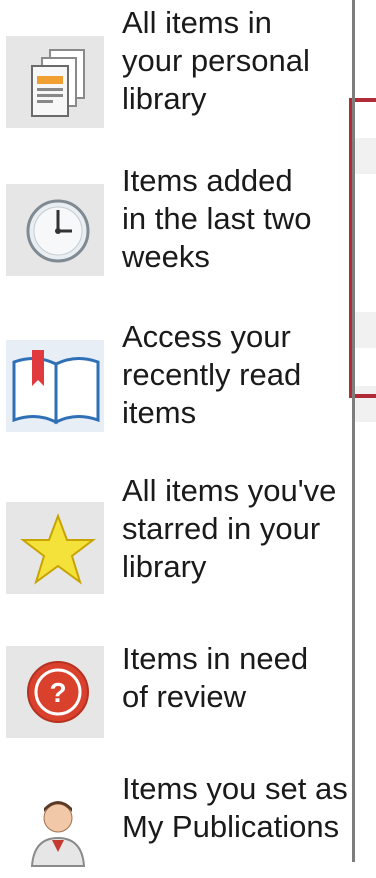  What do you see at coordinates (55, 548) in the screenshot?
I see `star-icon` at bounding box center [55, 548].